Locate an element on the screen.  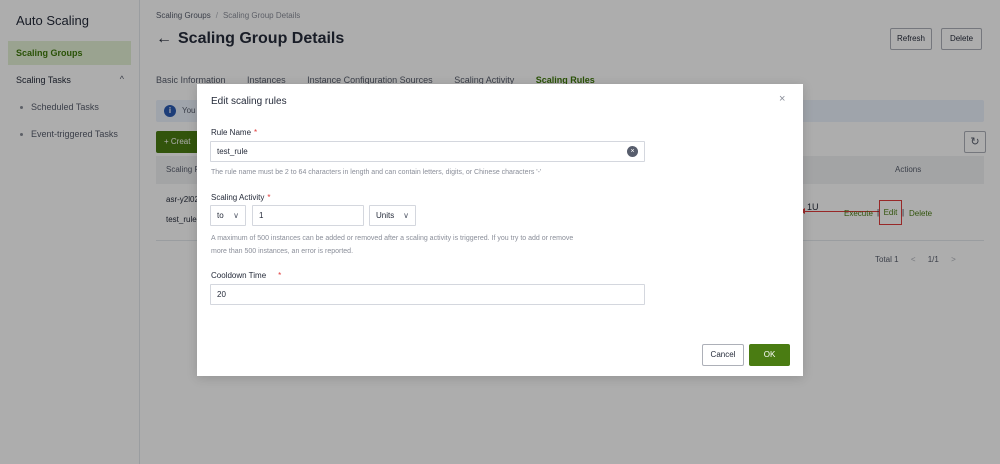
activity-value: 1 is located at coordinates (261, 215).